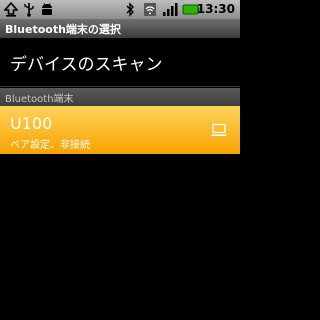 The height and width of the screenshot is (320, 320). What do you see at coordinates (86, 65) in the screenshot?
I see `scan-devices-label: デバイスのスキャン` at bounding box center [86, 65].